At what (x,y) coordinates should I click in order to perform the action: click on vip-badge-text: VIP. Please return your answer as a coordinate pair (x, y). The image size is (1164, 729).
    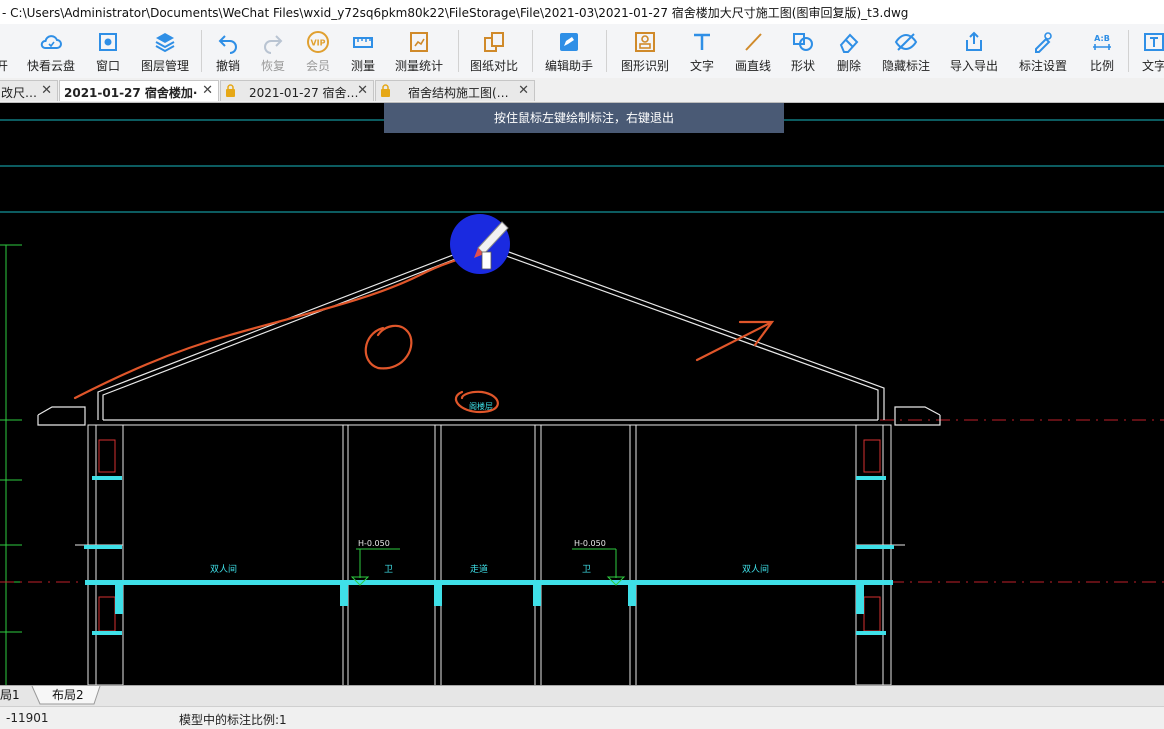
    Looking at the image, I should click on (317, 43).